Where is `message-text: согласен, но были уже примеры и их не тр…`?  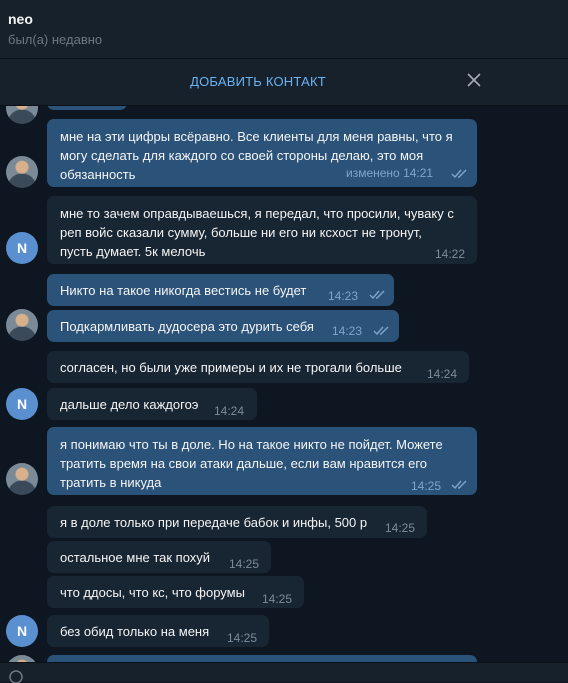 message-text: согласен, но были уже примеры и их не тр… is located at coordinates (231, 367).